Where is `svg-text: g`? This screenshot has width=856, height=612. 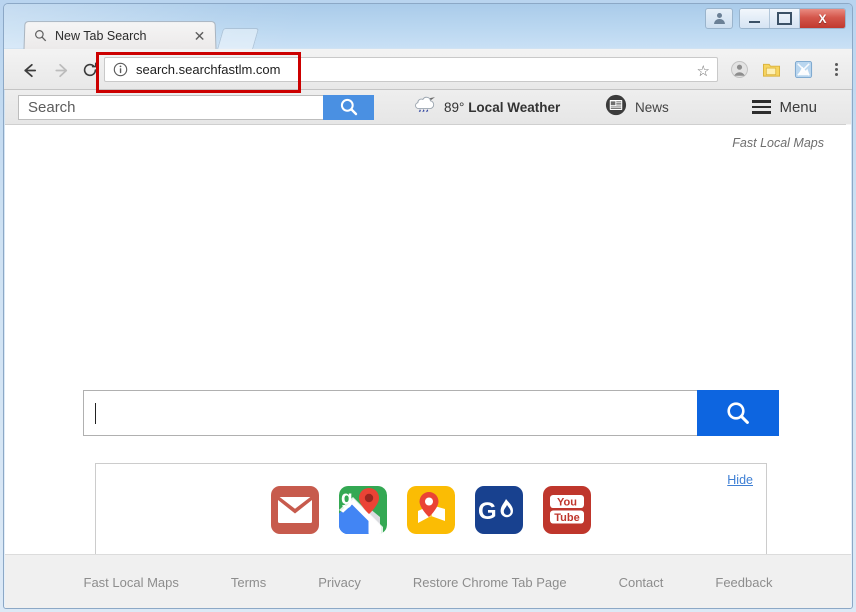
svg-text: g is located at coordinates (347, 498).